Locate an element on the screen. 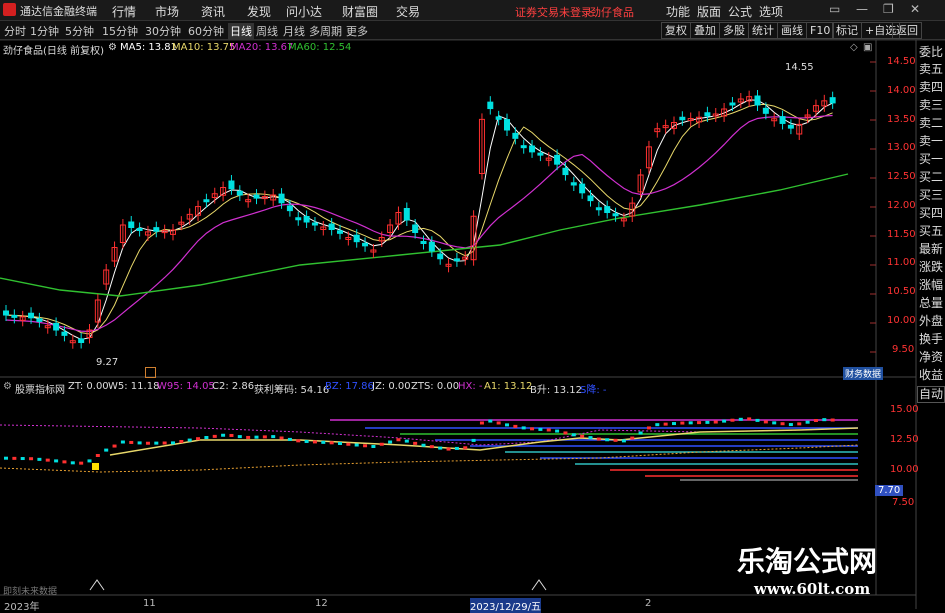 This screenshot has width=945, height=613. ind-w95: W95: 14.05 is located at coordinates (186, 386).